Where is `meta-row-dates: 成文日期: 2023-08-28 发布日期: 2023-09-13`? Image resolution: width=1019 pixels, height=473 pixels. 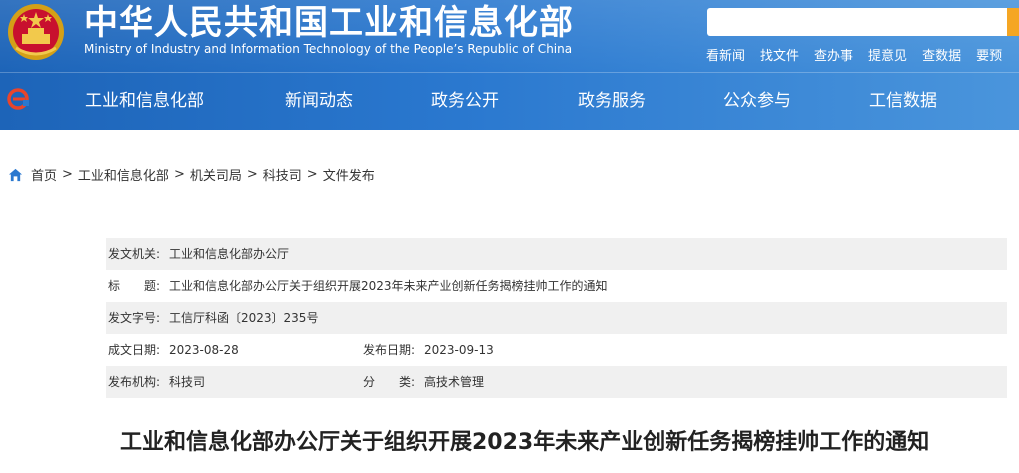 meta-row-dates: 成文日期: 2023-08-28 发布日期: 2023-09-13 is located at coordinates (556, 350).